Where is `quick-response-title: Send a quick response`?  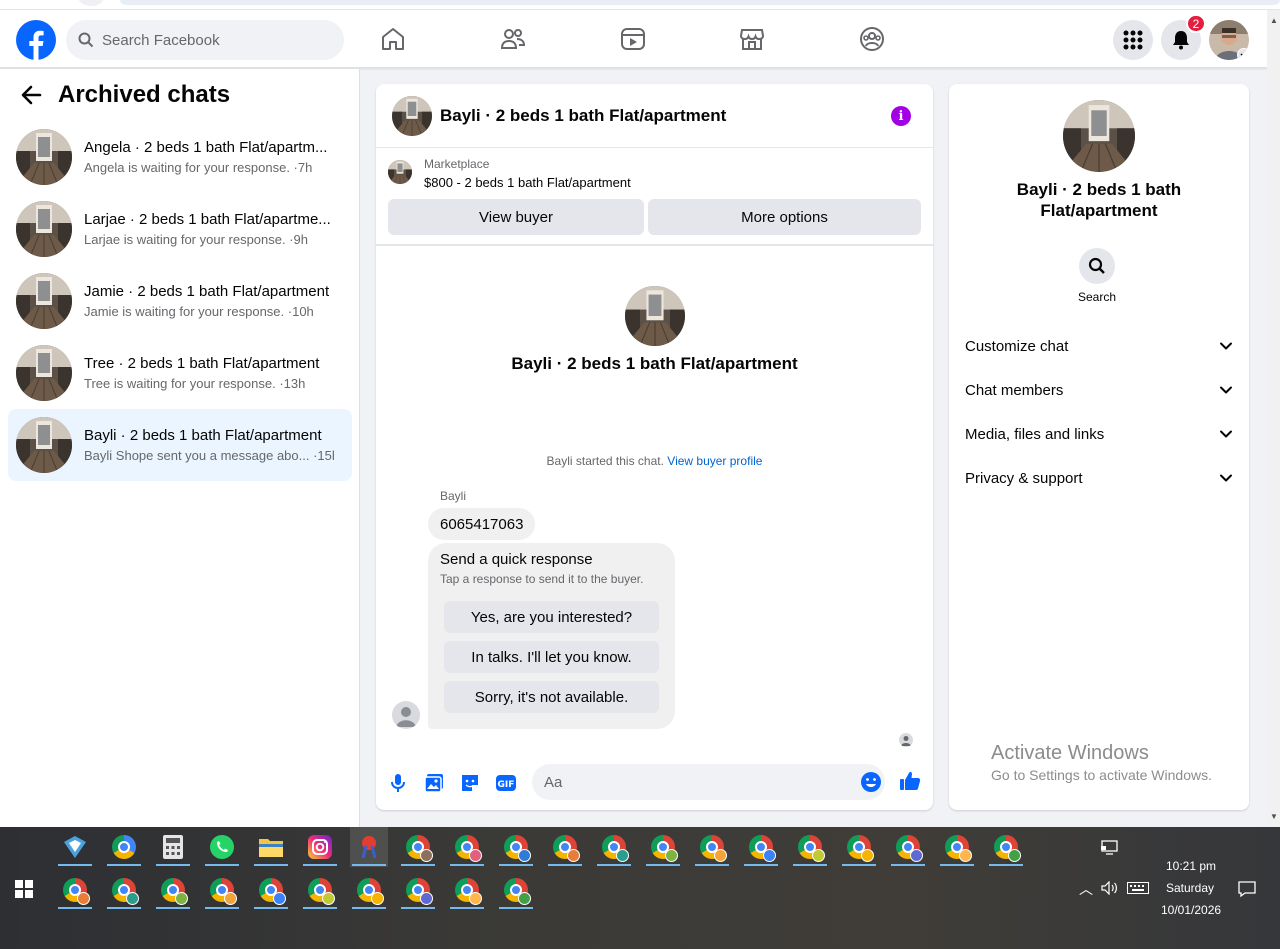
quick-response-title: Send a quick response is located at coordinates (516, 559).